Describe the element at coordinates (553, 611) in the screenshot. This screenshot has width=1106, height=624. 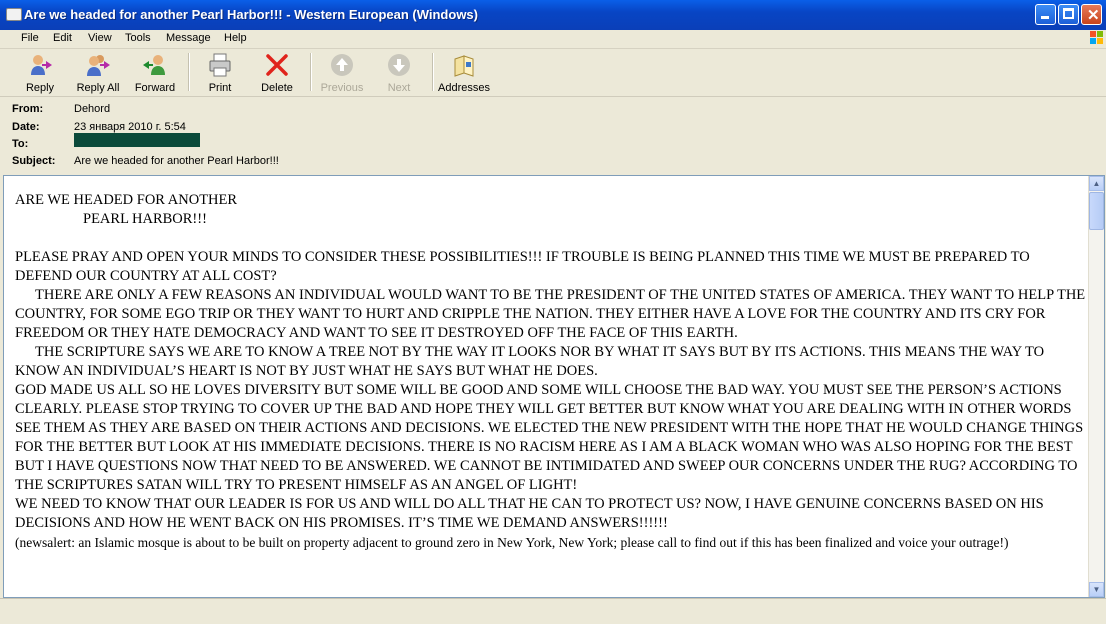
I see `status-bar` at that location.